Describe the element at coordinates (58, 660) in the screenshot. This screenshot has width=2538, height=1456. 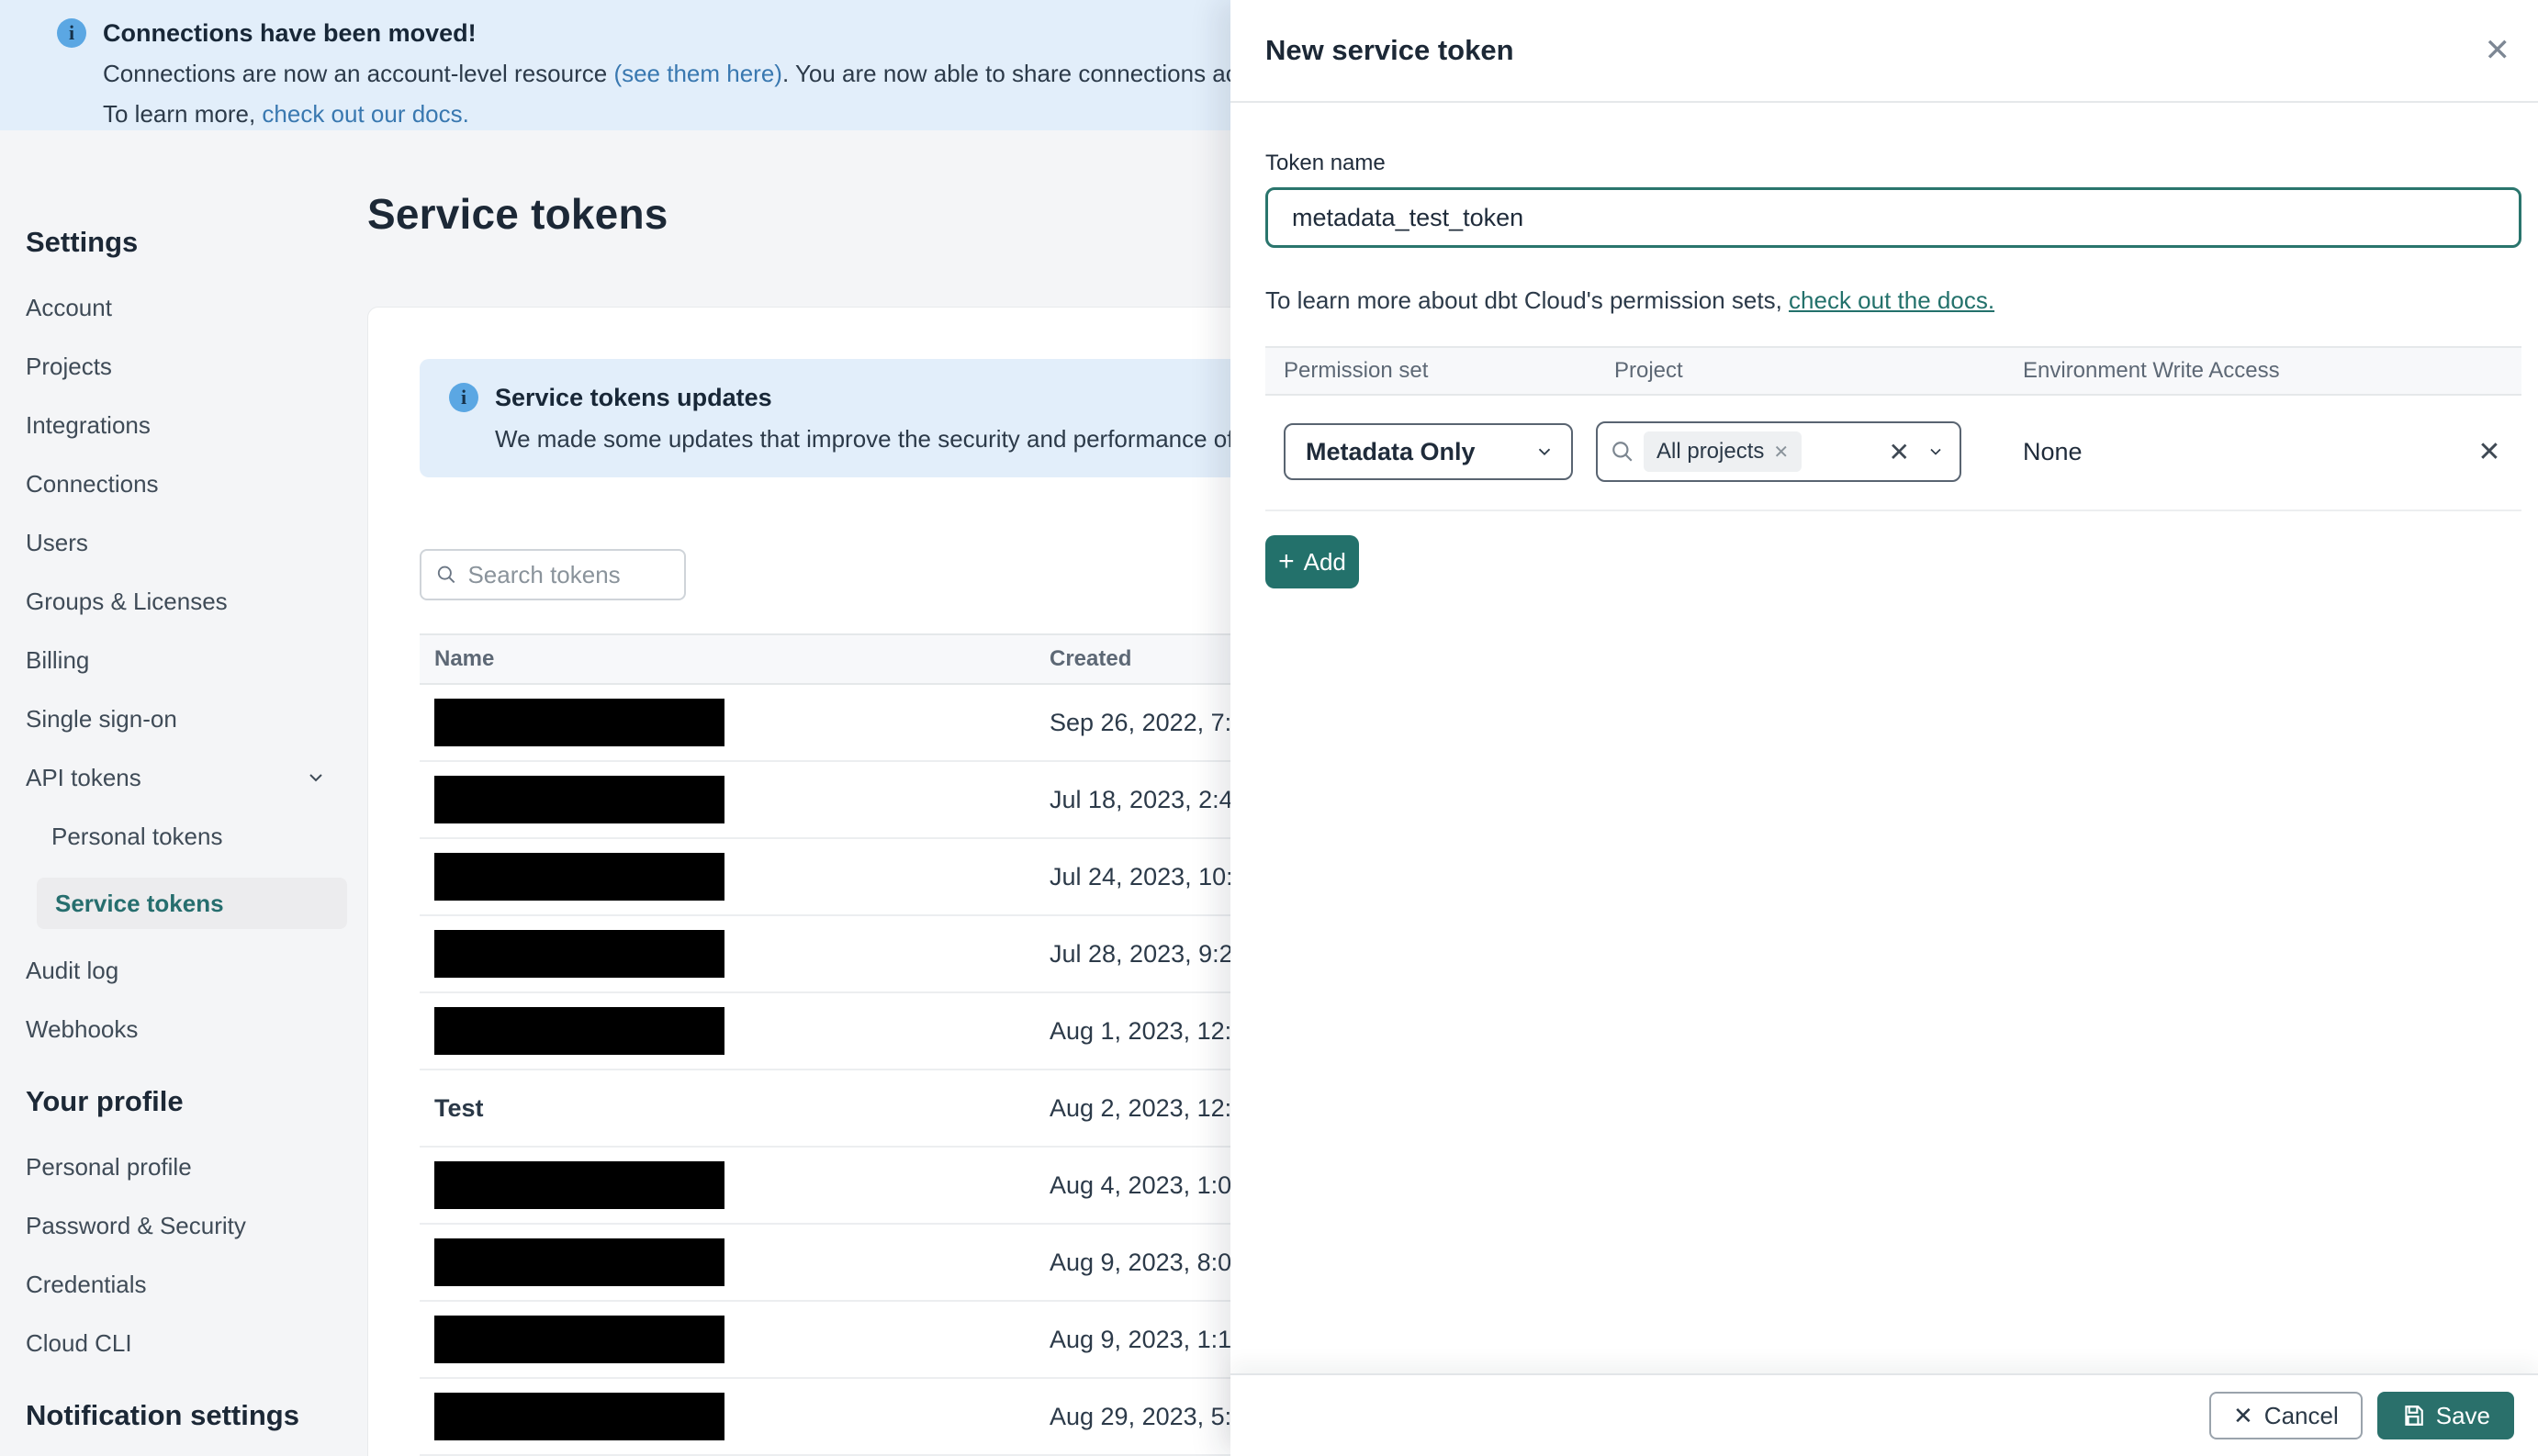
I see `sidebar-item-label: Billing` at that location.